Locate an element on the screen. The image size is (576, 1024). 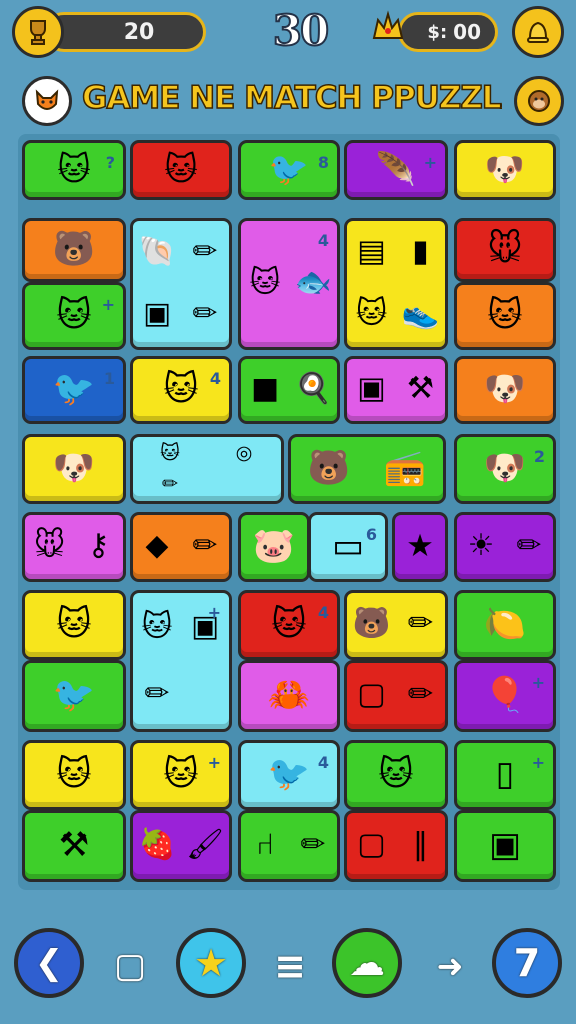
tile-r4c1: 🐶 is located at coordinates (74, 469).